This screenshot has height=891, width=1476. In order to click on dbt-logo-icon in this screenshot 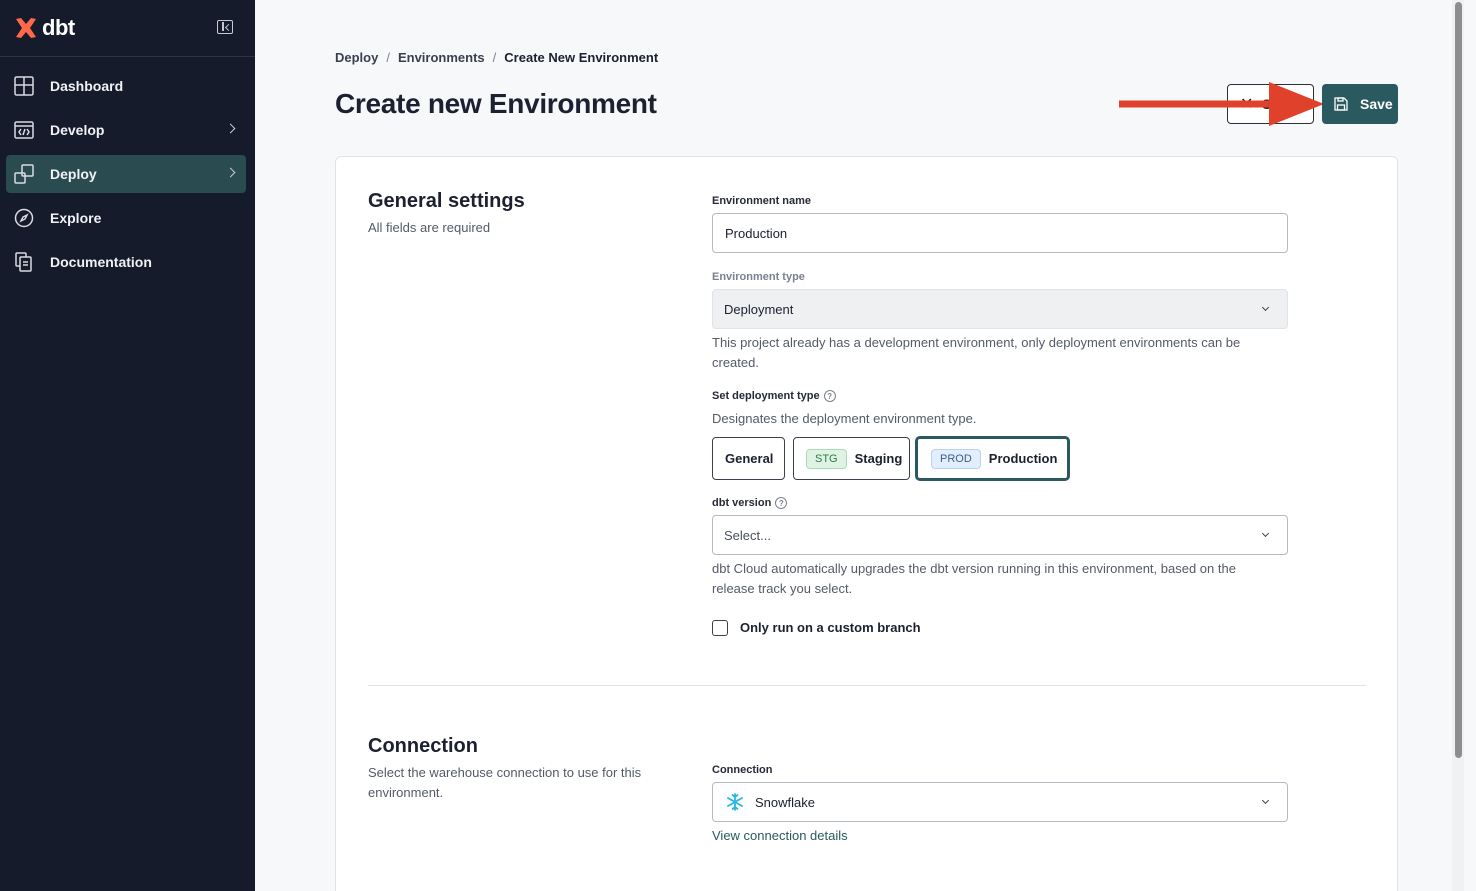, I will do `click(26, 28)`.